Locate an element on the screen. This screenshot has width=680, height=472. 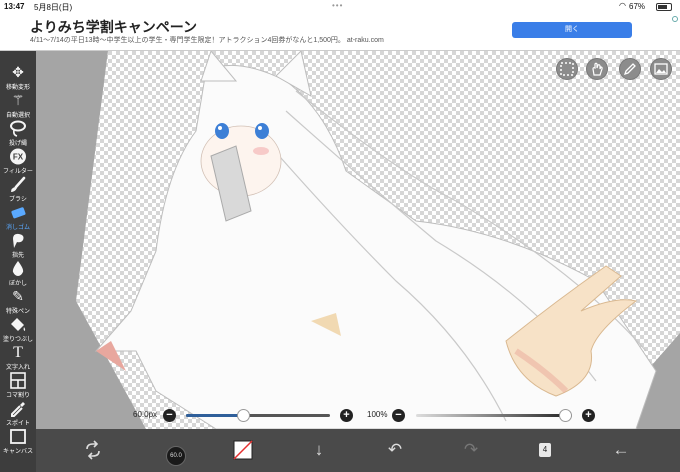
image-icon is located at coordinates (661, 69).